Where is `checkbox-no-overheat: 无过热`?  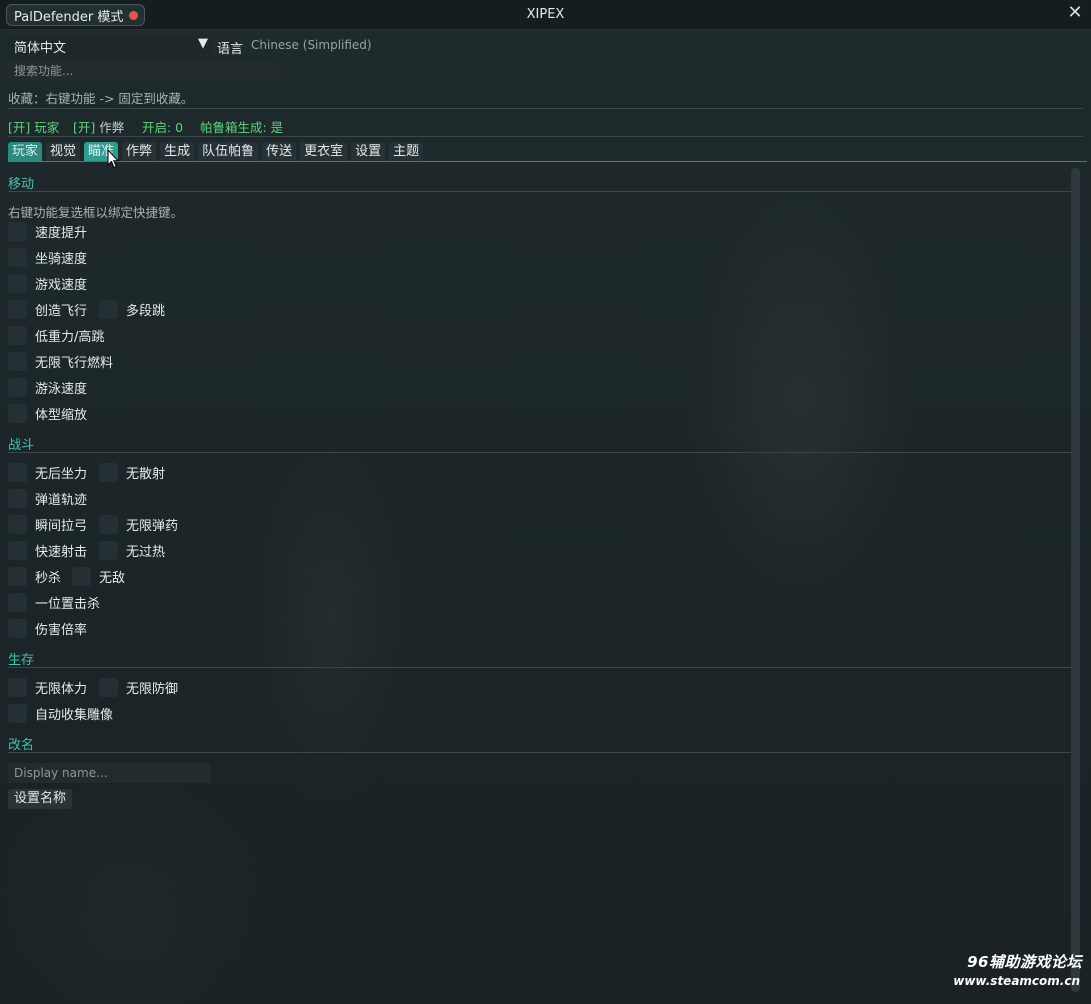 checkbox-no-overheat: 无过热 is located at coordinates (132, 550).